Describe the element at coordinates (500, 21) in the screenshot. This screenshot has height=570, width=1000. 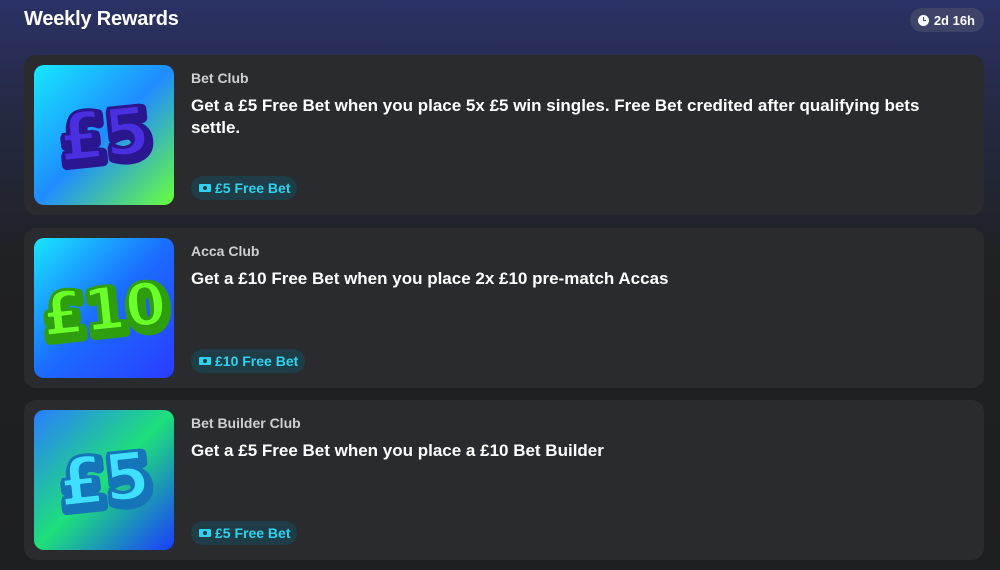
I see `rewards-header: Weekly Rewards 2d 16h` at that location.